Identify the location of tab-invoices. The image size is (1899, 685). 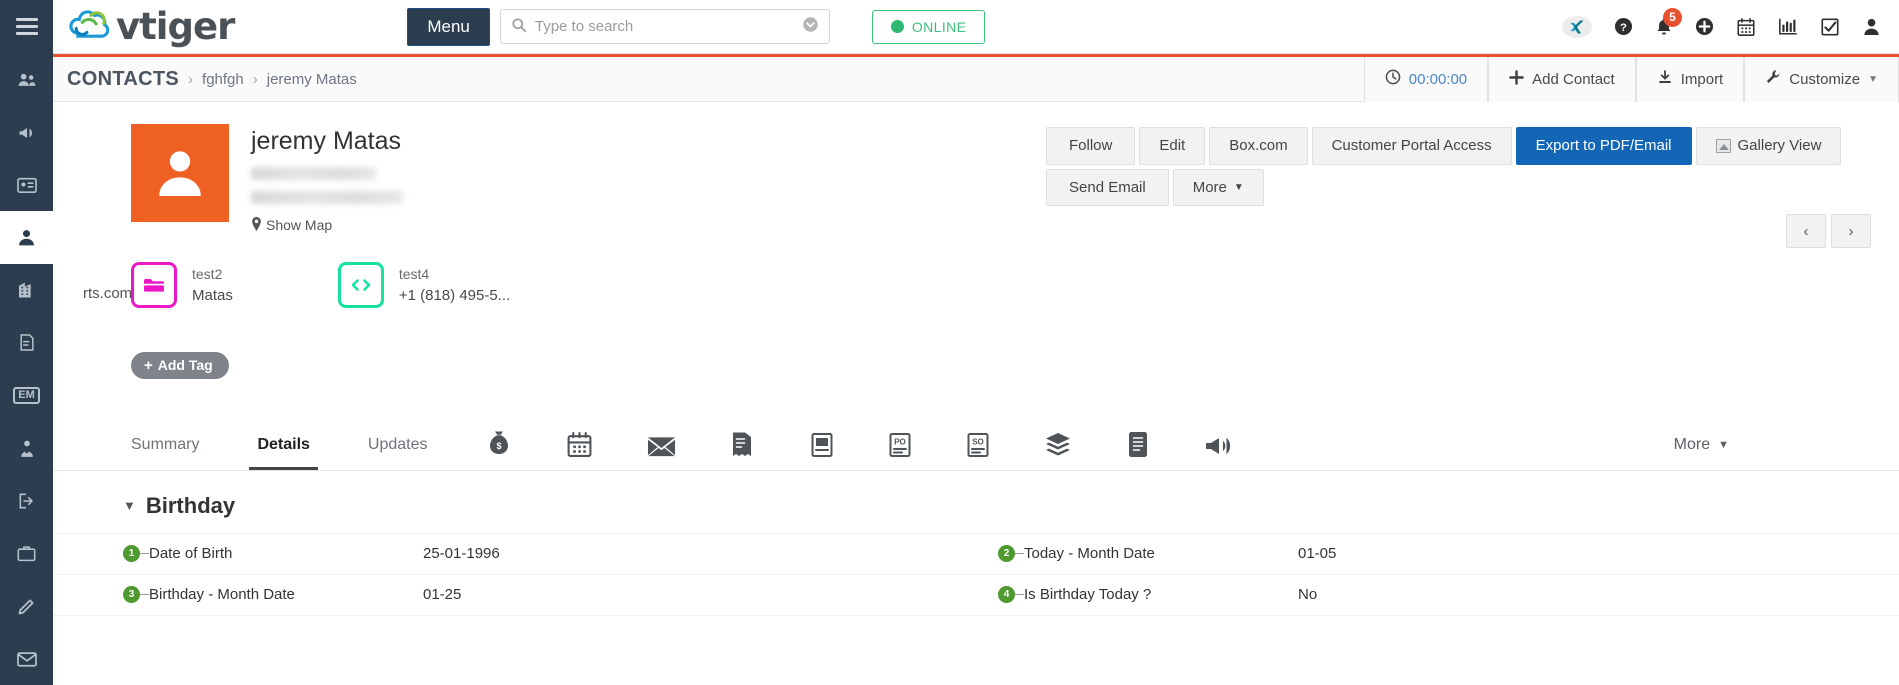
(743, 450).